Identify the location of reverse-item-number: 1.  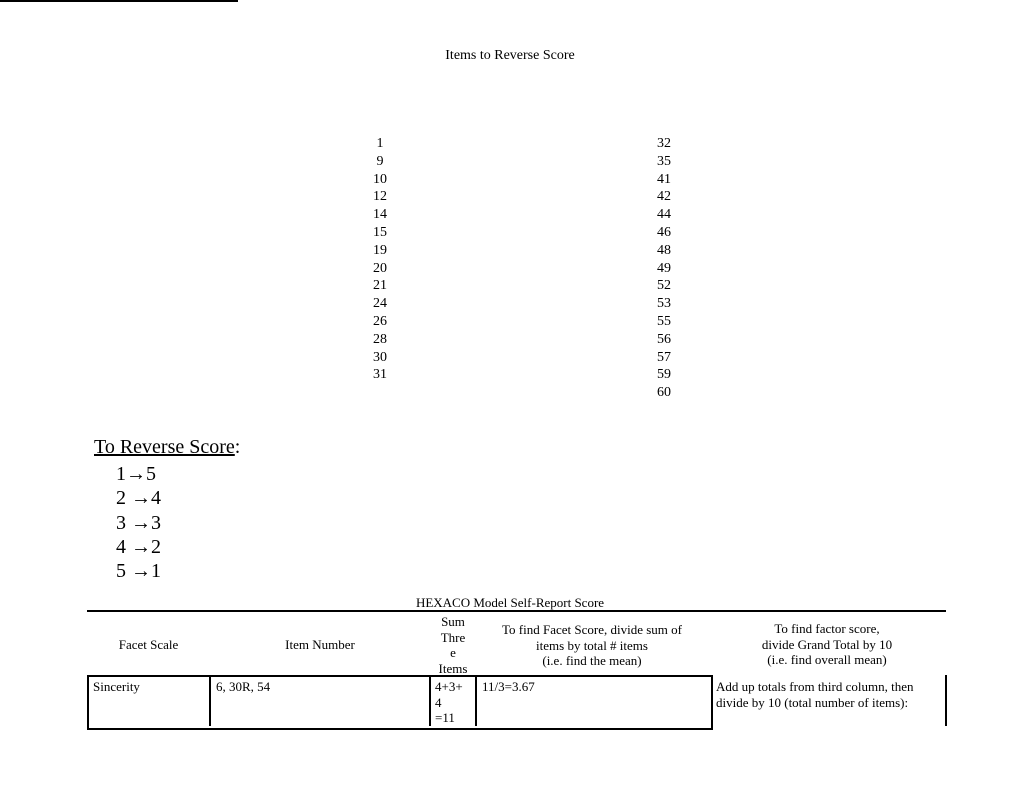
(380, 143).